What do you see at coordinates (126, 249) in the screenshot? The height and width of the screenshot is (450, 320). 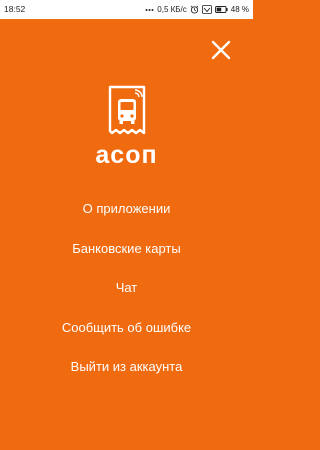 I see `menu-item-bank-cards: Банковские карты` at bounding box center [126, 249].